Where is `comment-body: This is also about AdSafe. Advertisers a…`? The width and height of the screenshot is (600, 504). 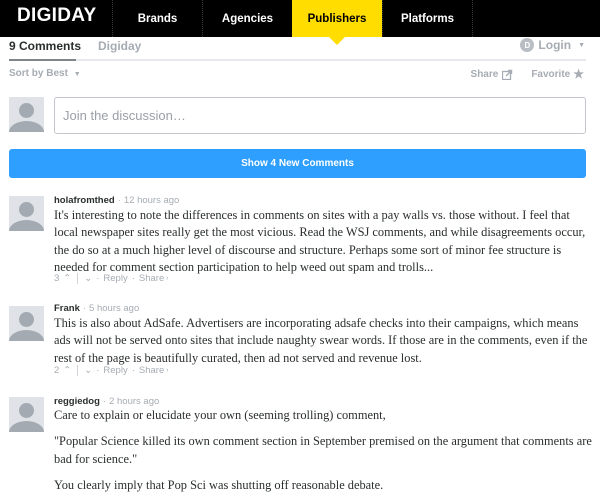 comment-body: This is also about AdSafe. Advertisers a… is located at coordinates (324, 341).